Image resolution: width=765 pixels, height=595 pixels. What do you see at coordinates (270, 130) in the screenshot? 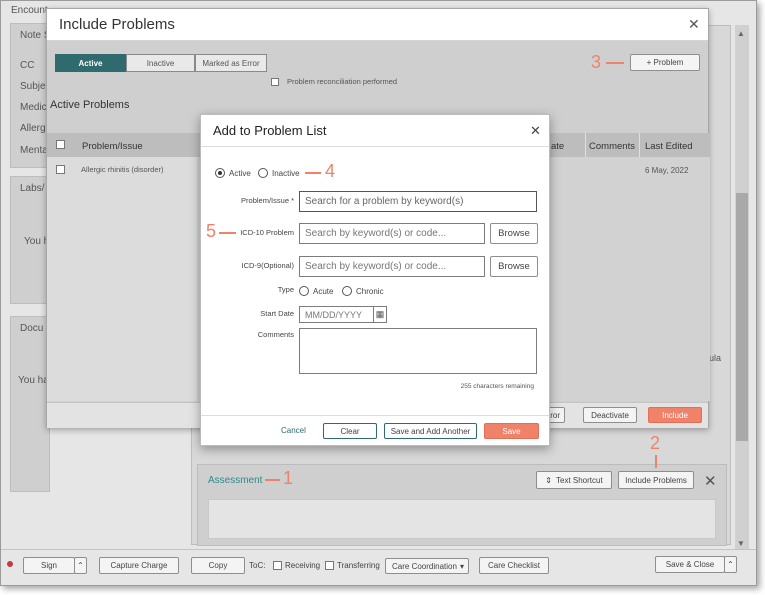
I see `add-dialog-title: Add to Problem List` at bounding box center [270, 130].